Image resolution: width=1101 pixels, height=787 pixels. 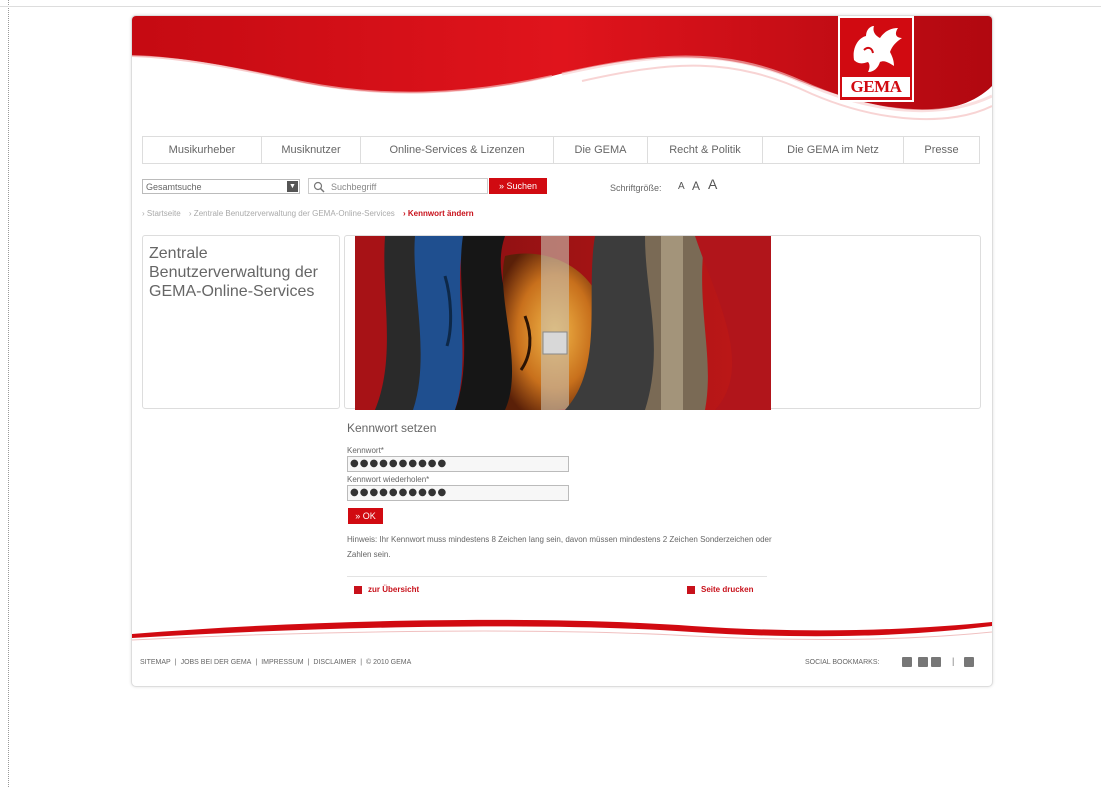 I want to click on share-plus-icon, so click(x=969, y=662).